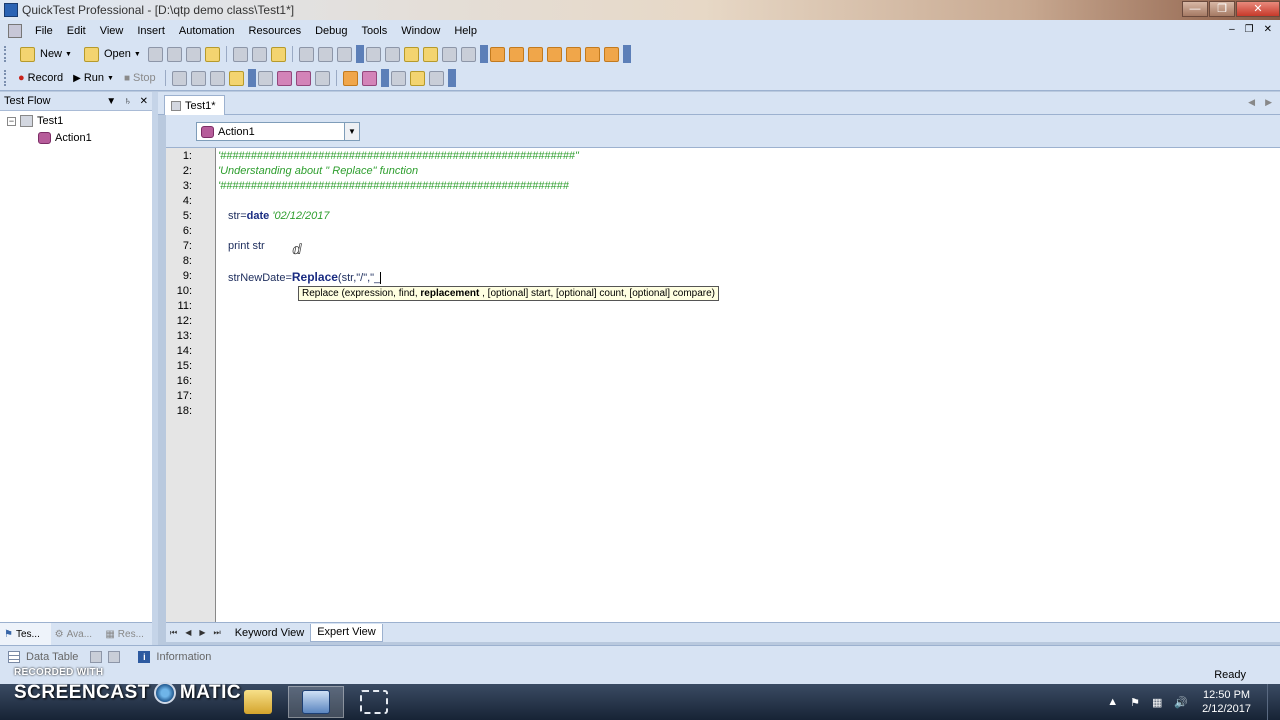  I want to click on stop-button: ■ Stop, so click(140, 78).